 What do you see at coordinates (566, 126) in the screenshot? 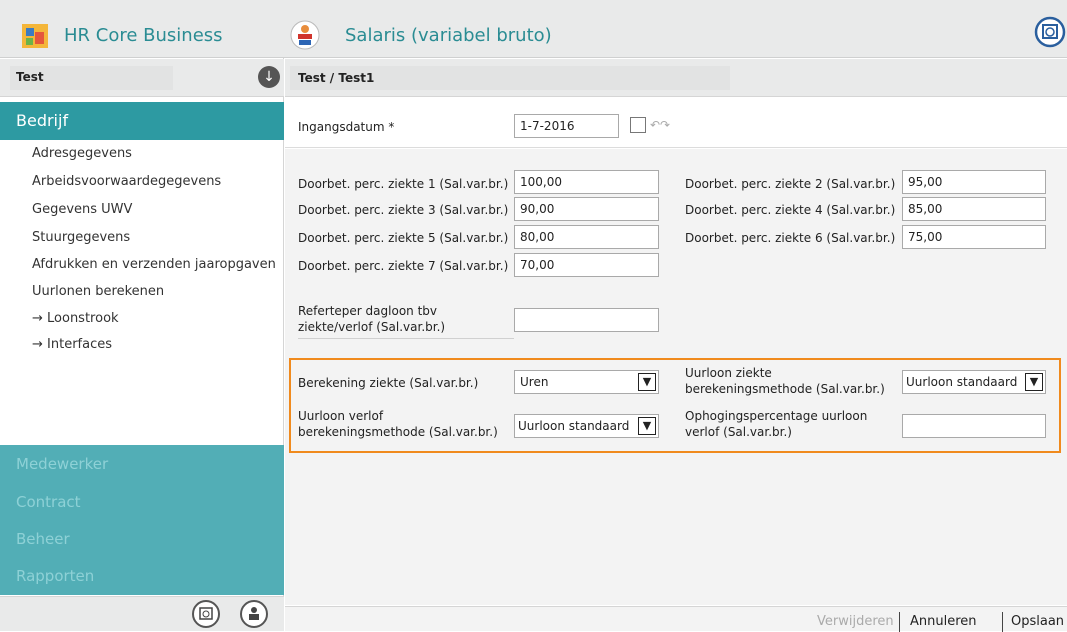
I see `ingangsdatum-input: 1-7-2016` at bounding box center [566, 126].